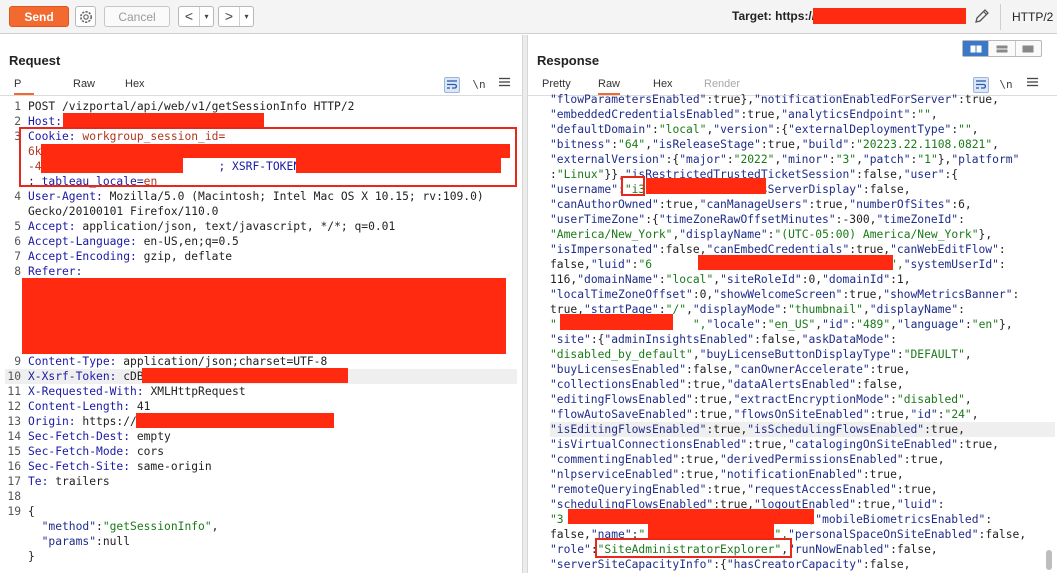 Image resolution: width=1057 pixels, height=573 pixels. I want to click on code-token: User-Agent:, so click(69, 196).